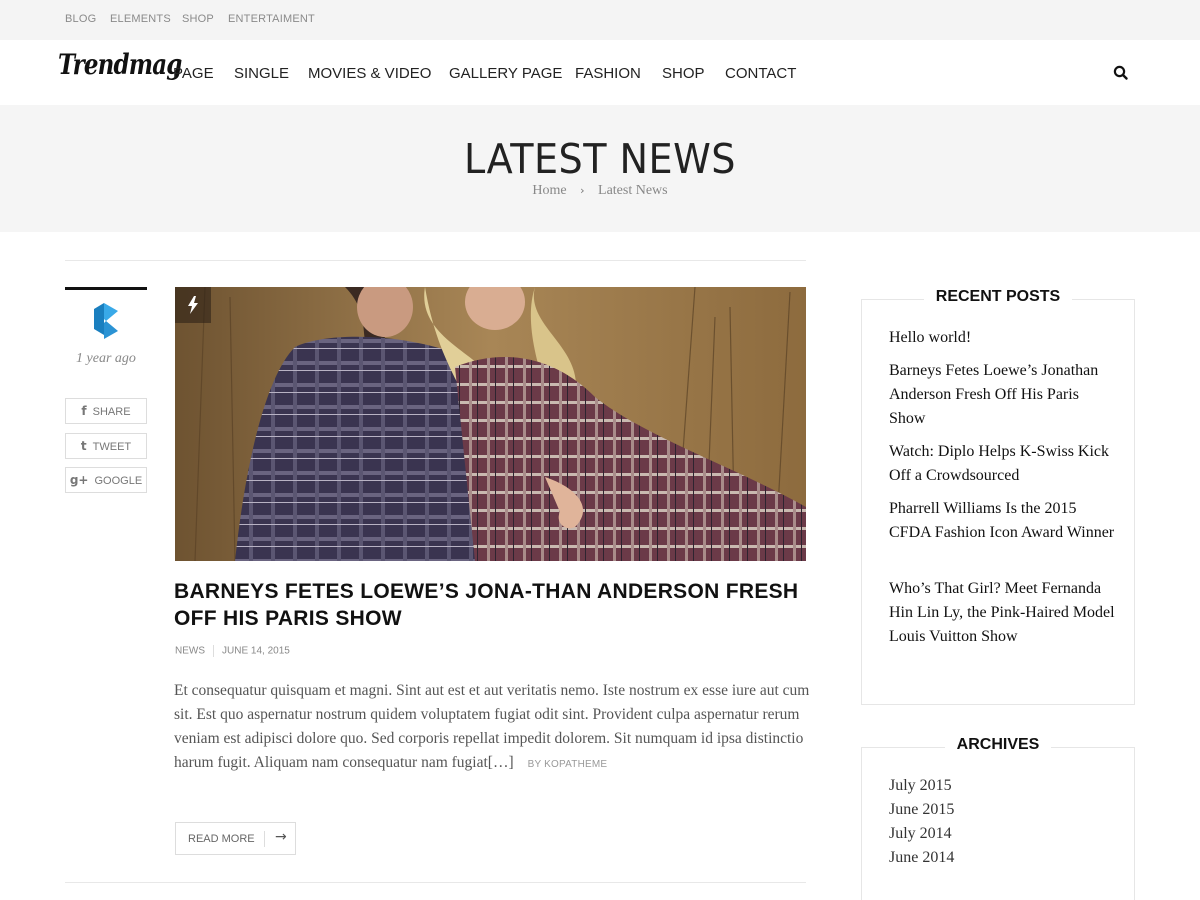  What do you see at coordinates (1121, 73) in the screenshot?
I see `search-icon` at bounding box center [1121, 73].